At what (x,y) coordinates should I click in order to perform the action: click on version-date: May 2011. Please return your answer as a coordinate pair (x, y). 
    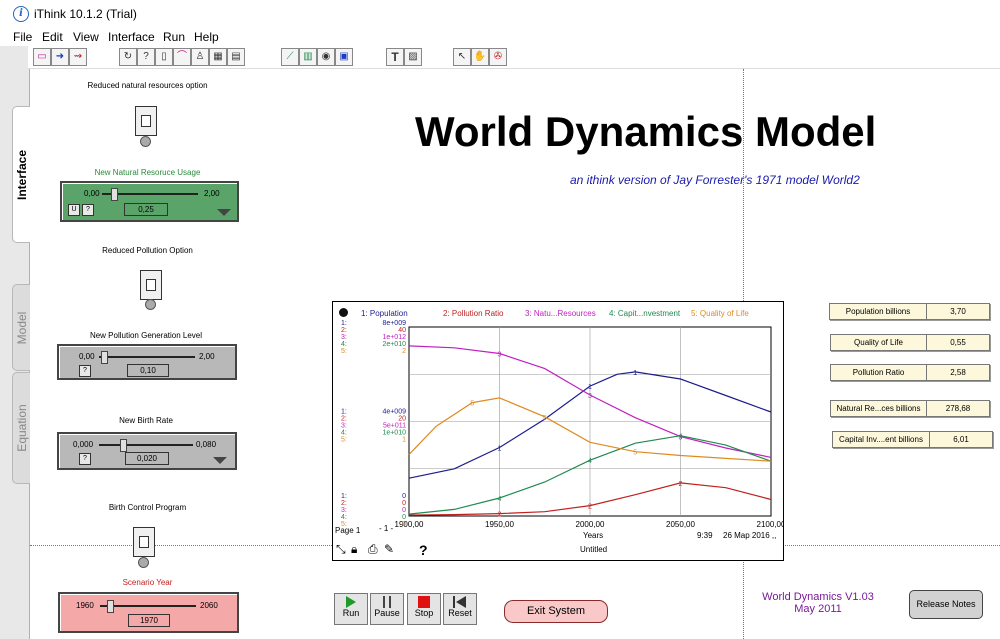
    Looking at the image, I should click on (818, 609).